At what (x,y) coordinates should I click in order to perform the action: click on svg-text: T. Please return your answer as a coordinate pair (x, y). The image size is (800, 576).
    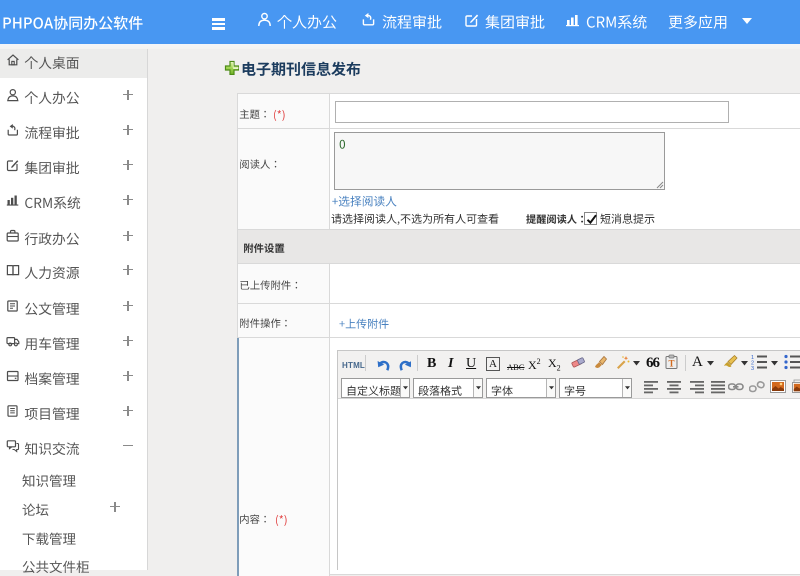
    Looking at the image, I should click on (671, 364).